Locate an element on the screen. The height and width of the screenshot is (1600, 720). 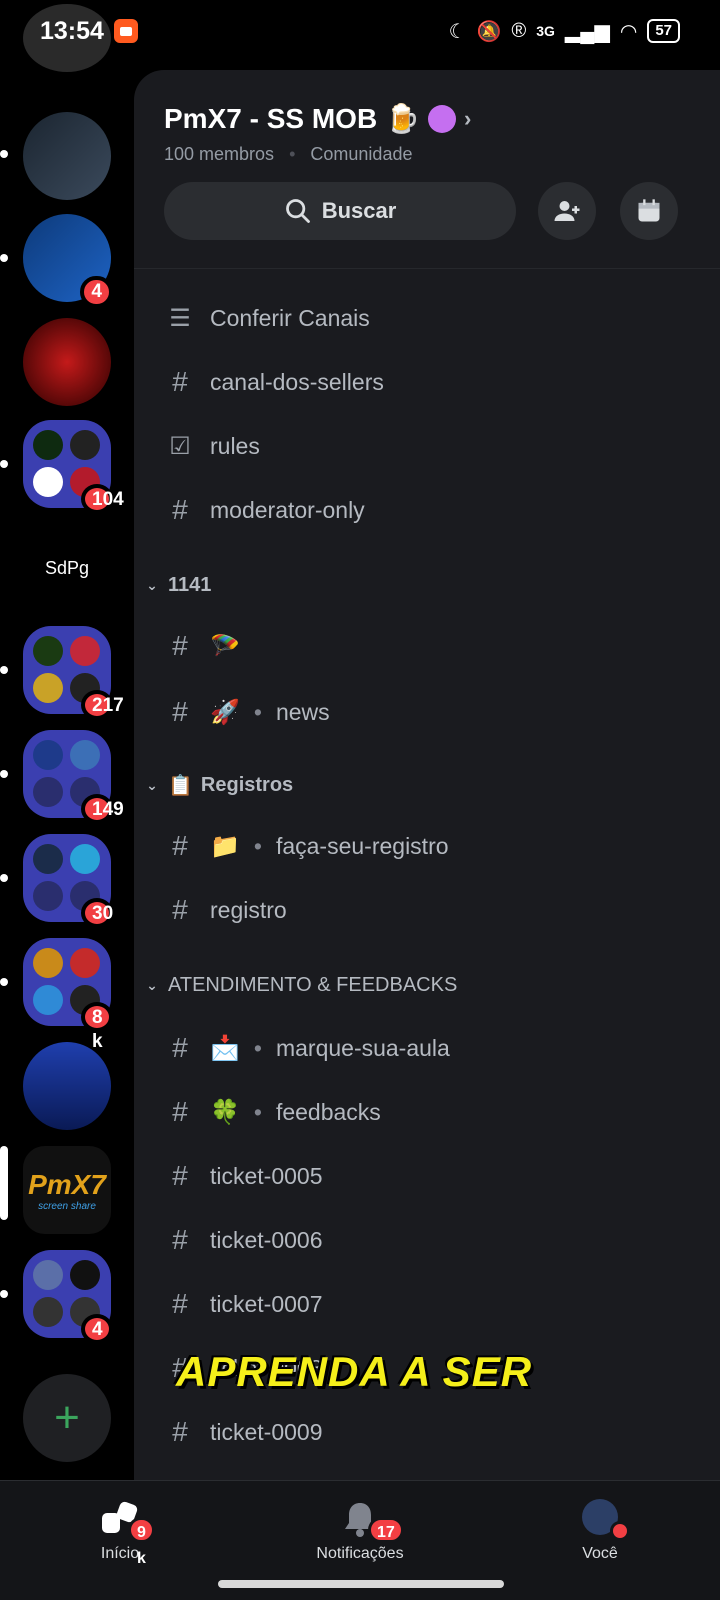
category-atendimento: ⌄ ATENDIMENTO & FEEDBACKS is located at coordinates (300, 985).